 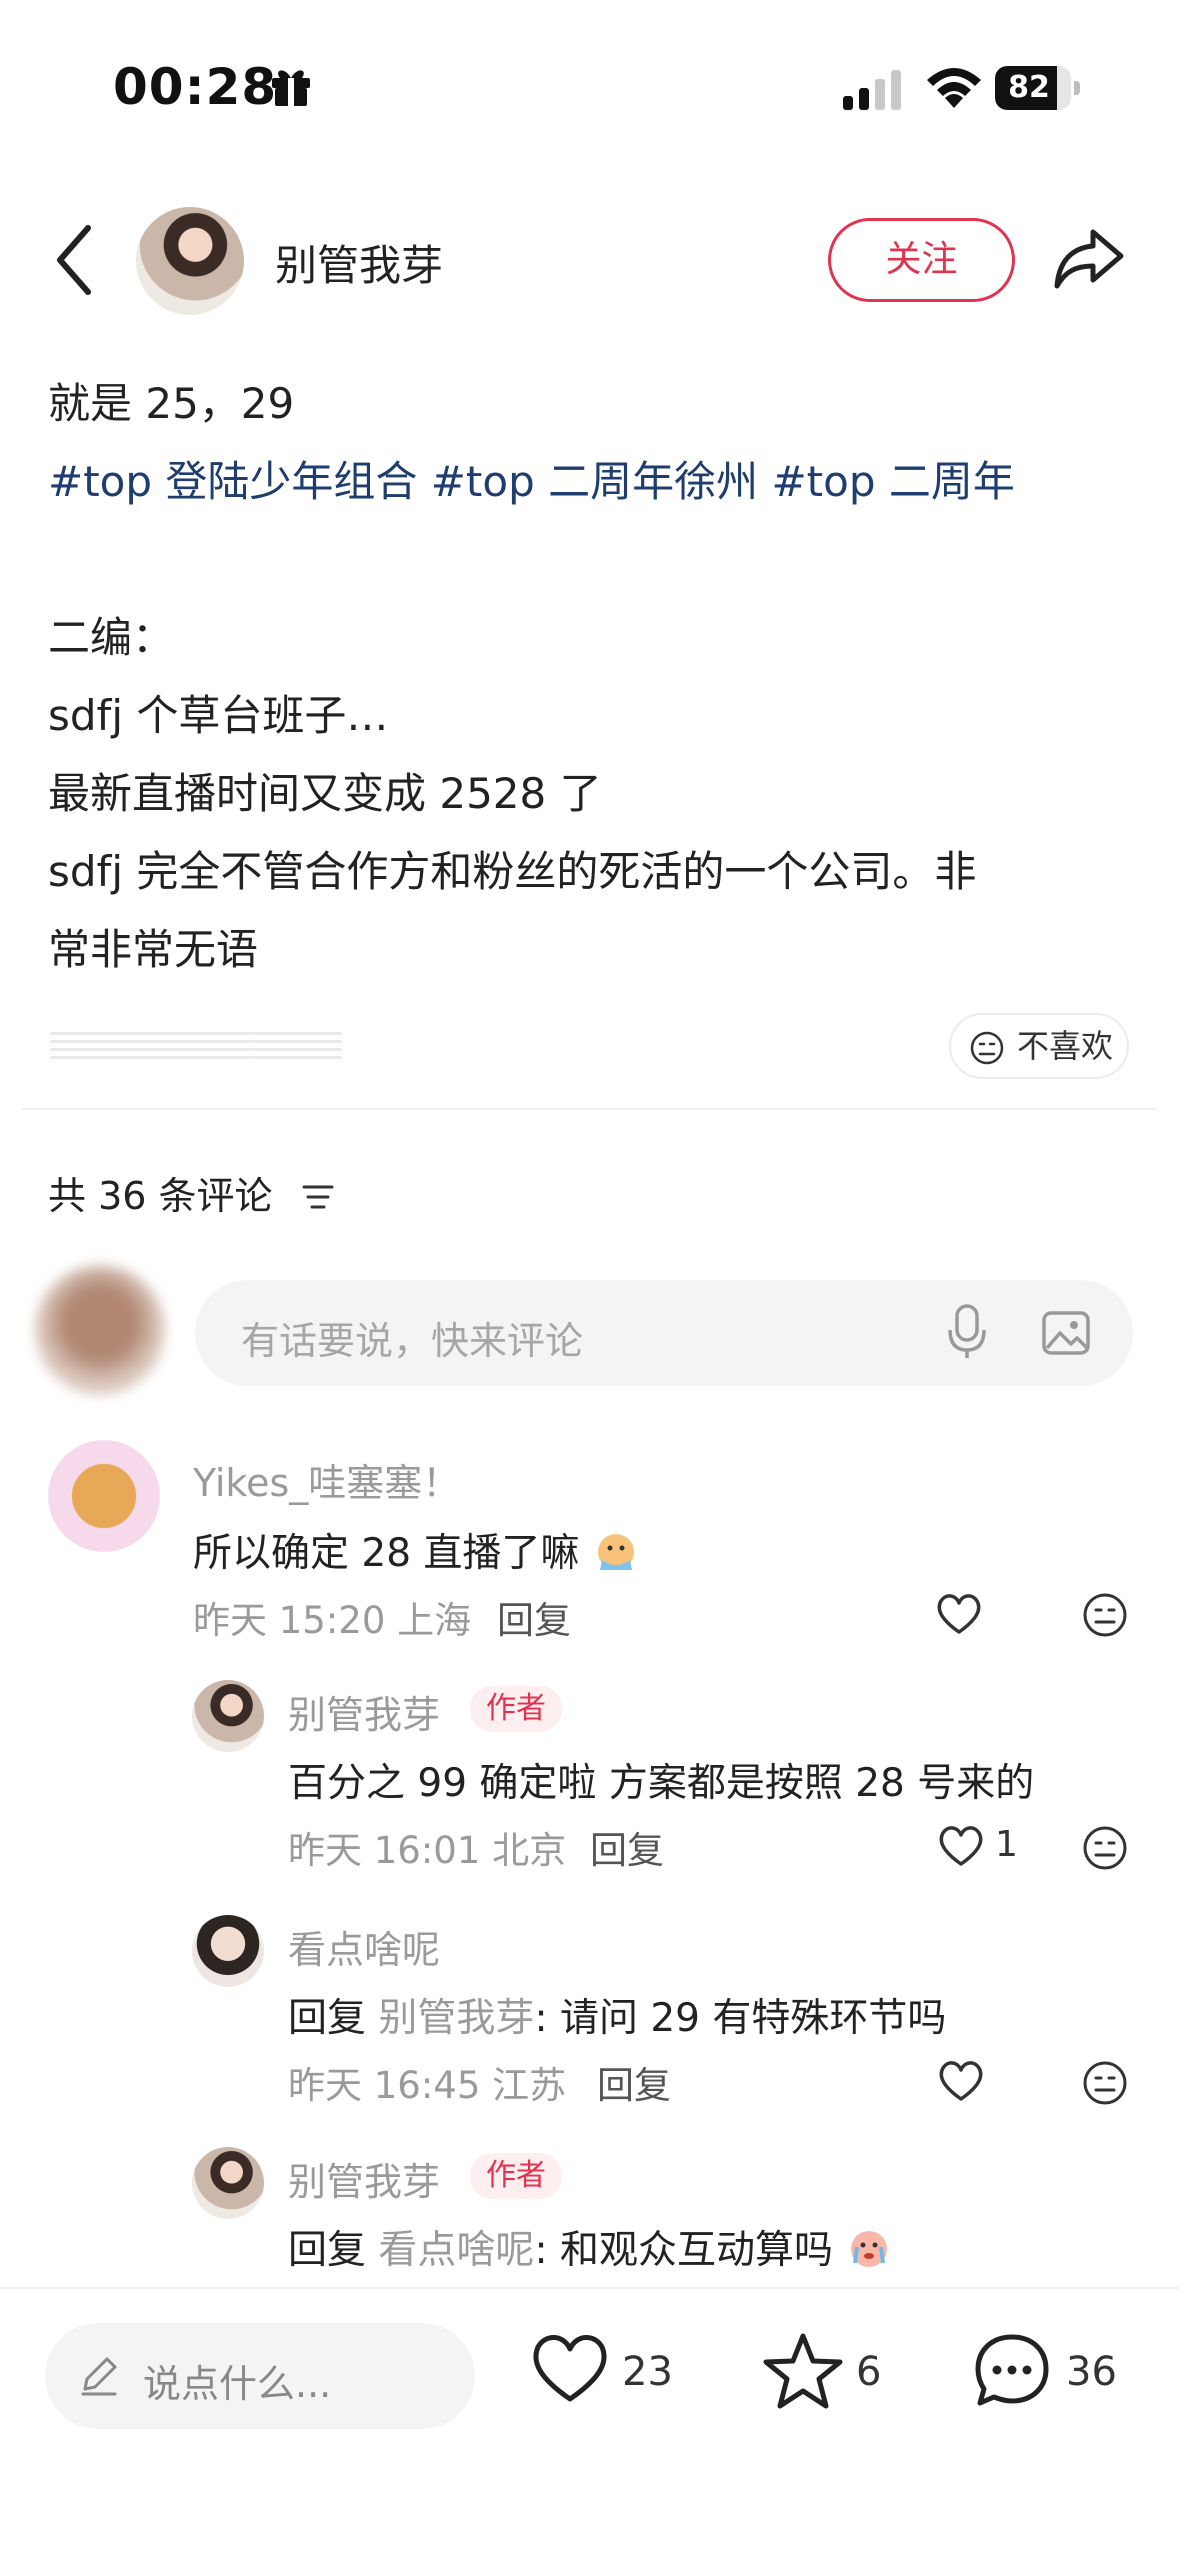 What do you see at coordinates (359, 262) in the screenshot?
I see `author-name: 别管我芽` at bounding box center [359, 262].